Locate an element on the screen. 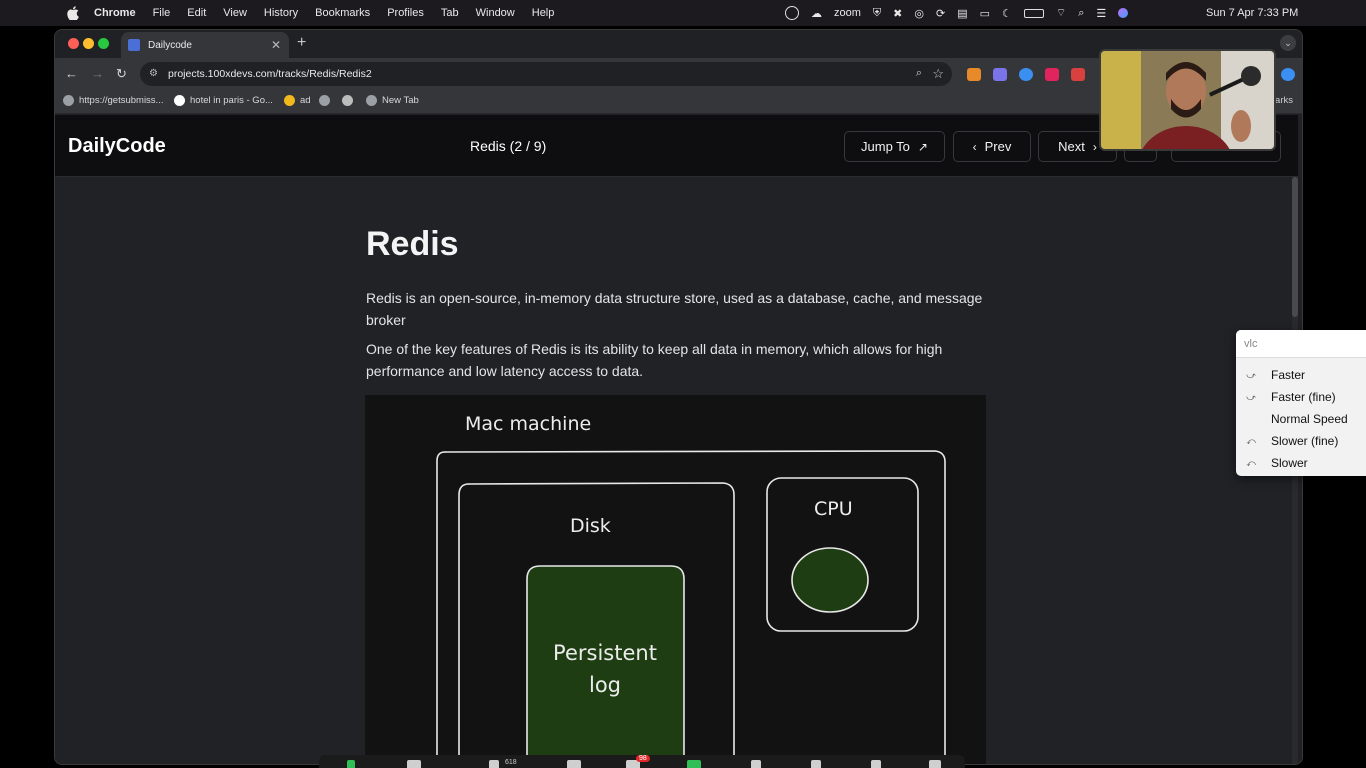  tab-search-chevron-icon: ⌄ is located at coordinates (1288, 43).